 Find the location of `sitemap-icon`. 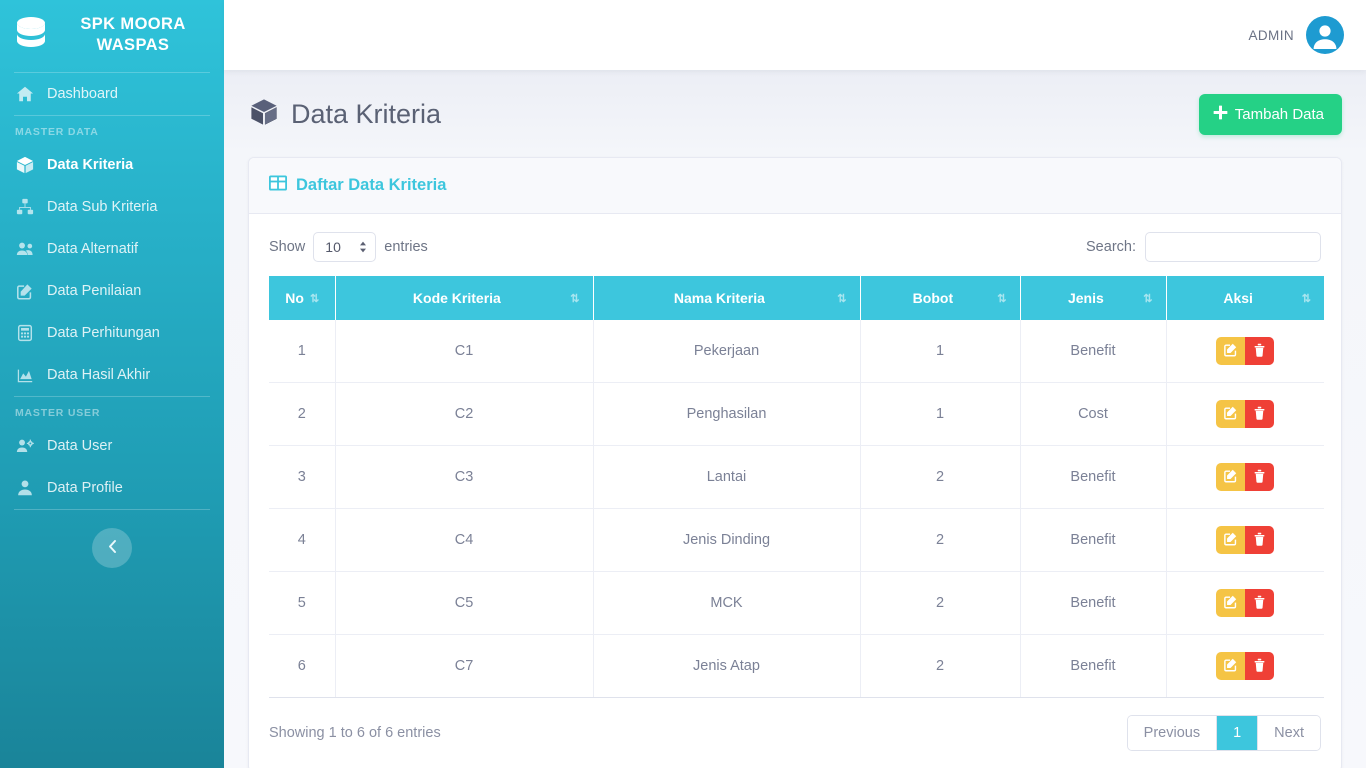

sitemap-icon is located at coordinates (25, 207).